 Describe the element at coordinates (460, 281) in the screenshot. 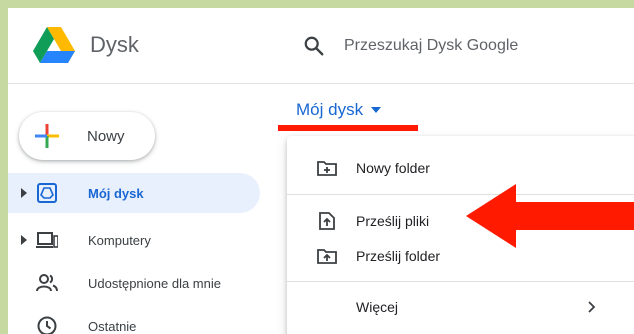

I see `menu-divider` at that location.